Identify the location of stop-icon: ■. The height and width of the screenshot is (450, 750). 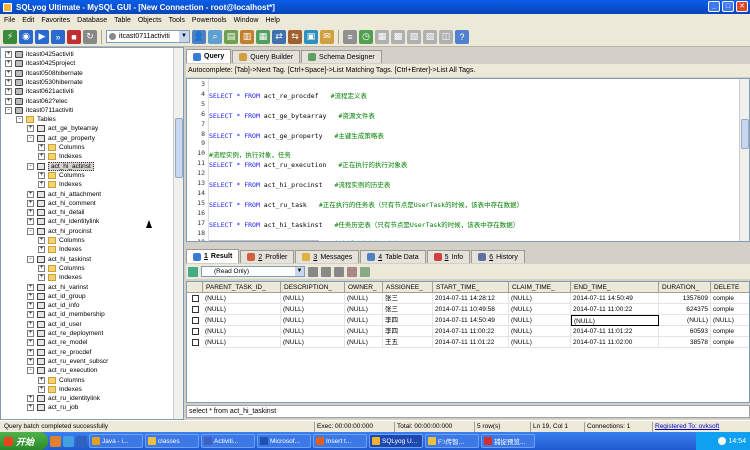
(74, 36).